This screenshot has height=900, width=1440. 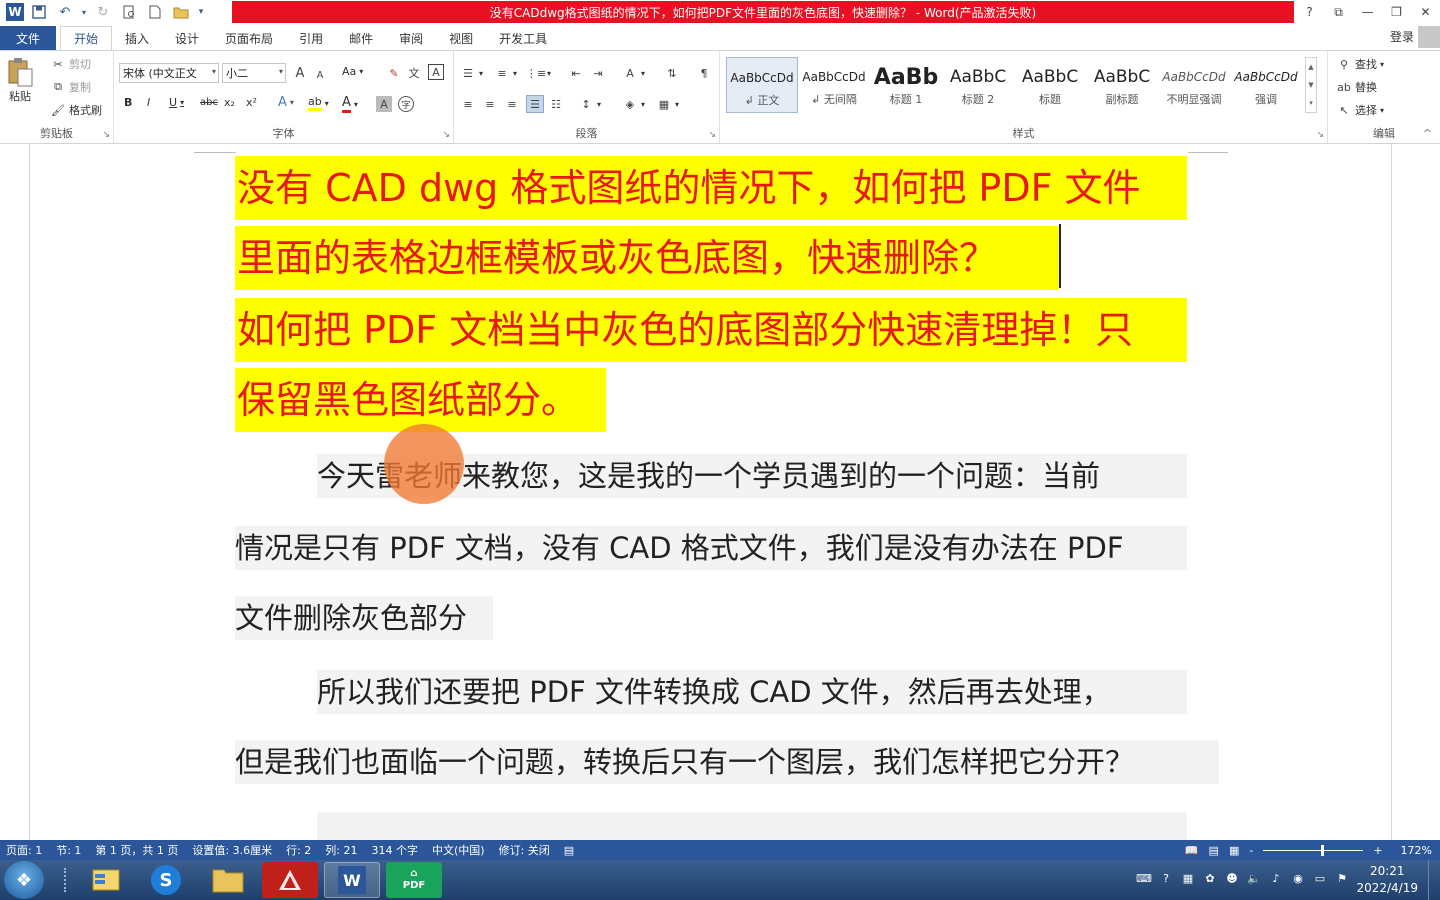 What do you see at coordinates (414, 73) in the screenshot?
I see `phonetic-guide-button: 文` at bounding box center [414, 73].